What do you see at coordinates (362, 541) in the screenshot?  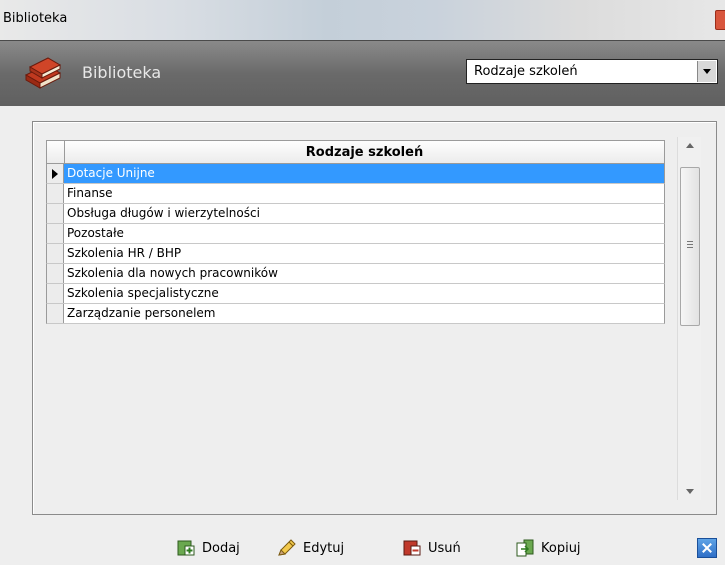 I see `bottom-toolbar: Dodaj Edytuj Usuń Kopiuj` at bounding box center [362, 541].